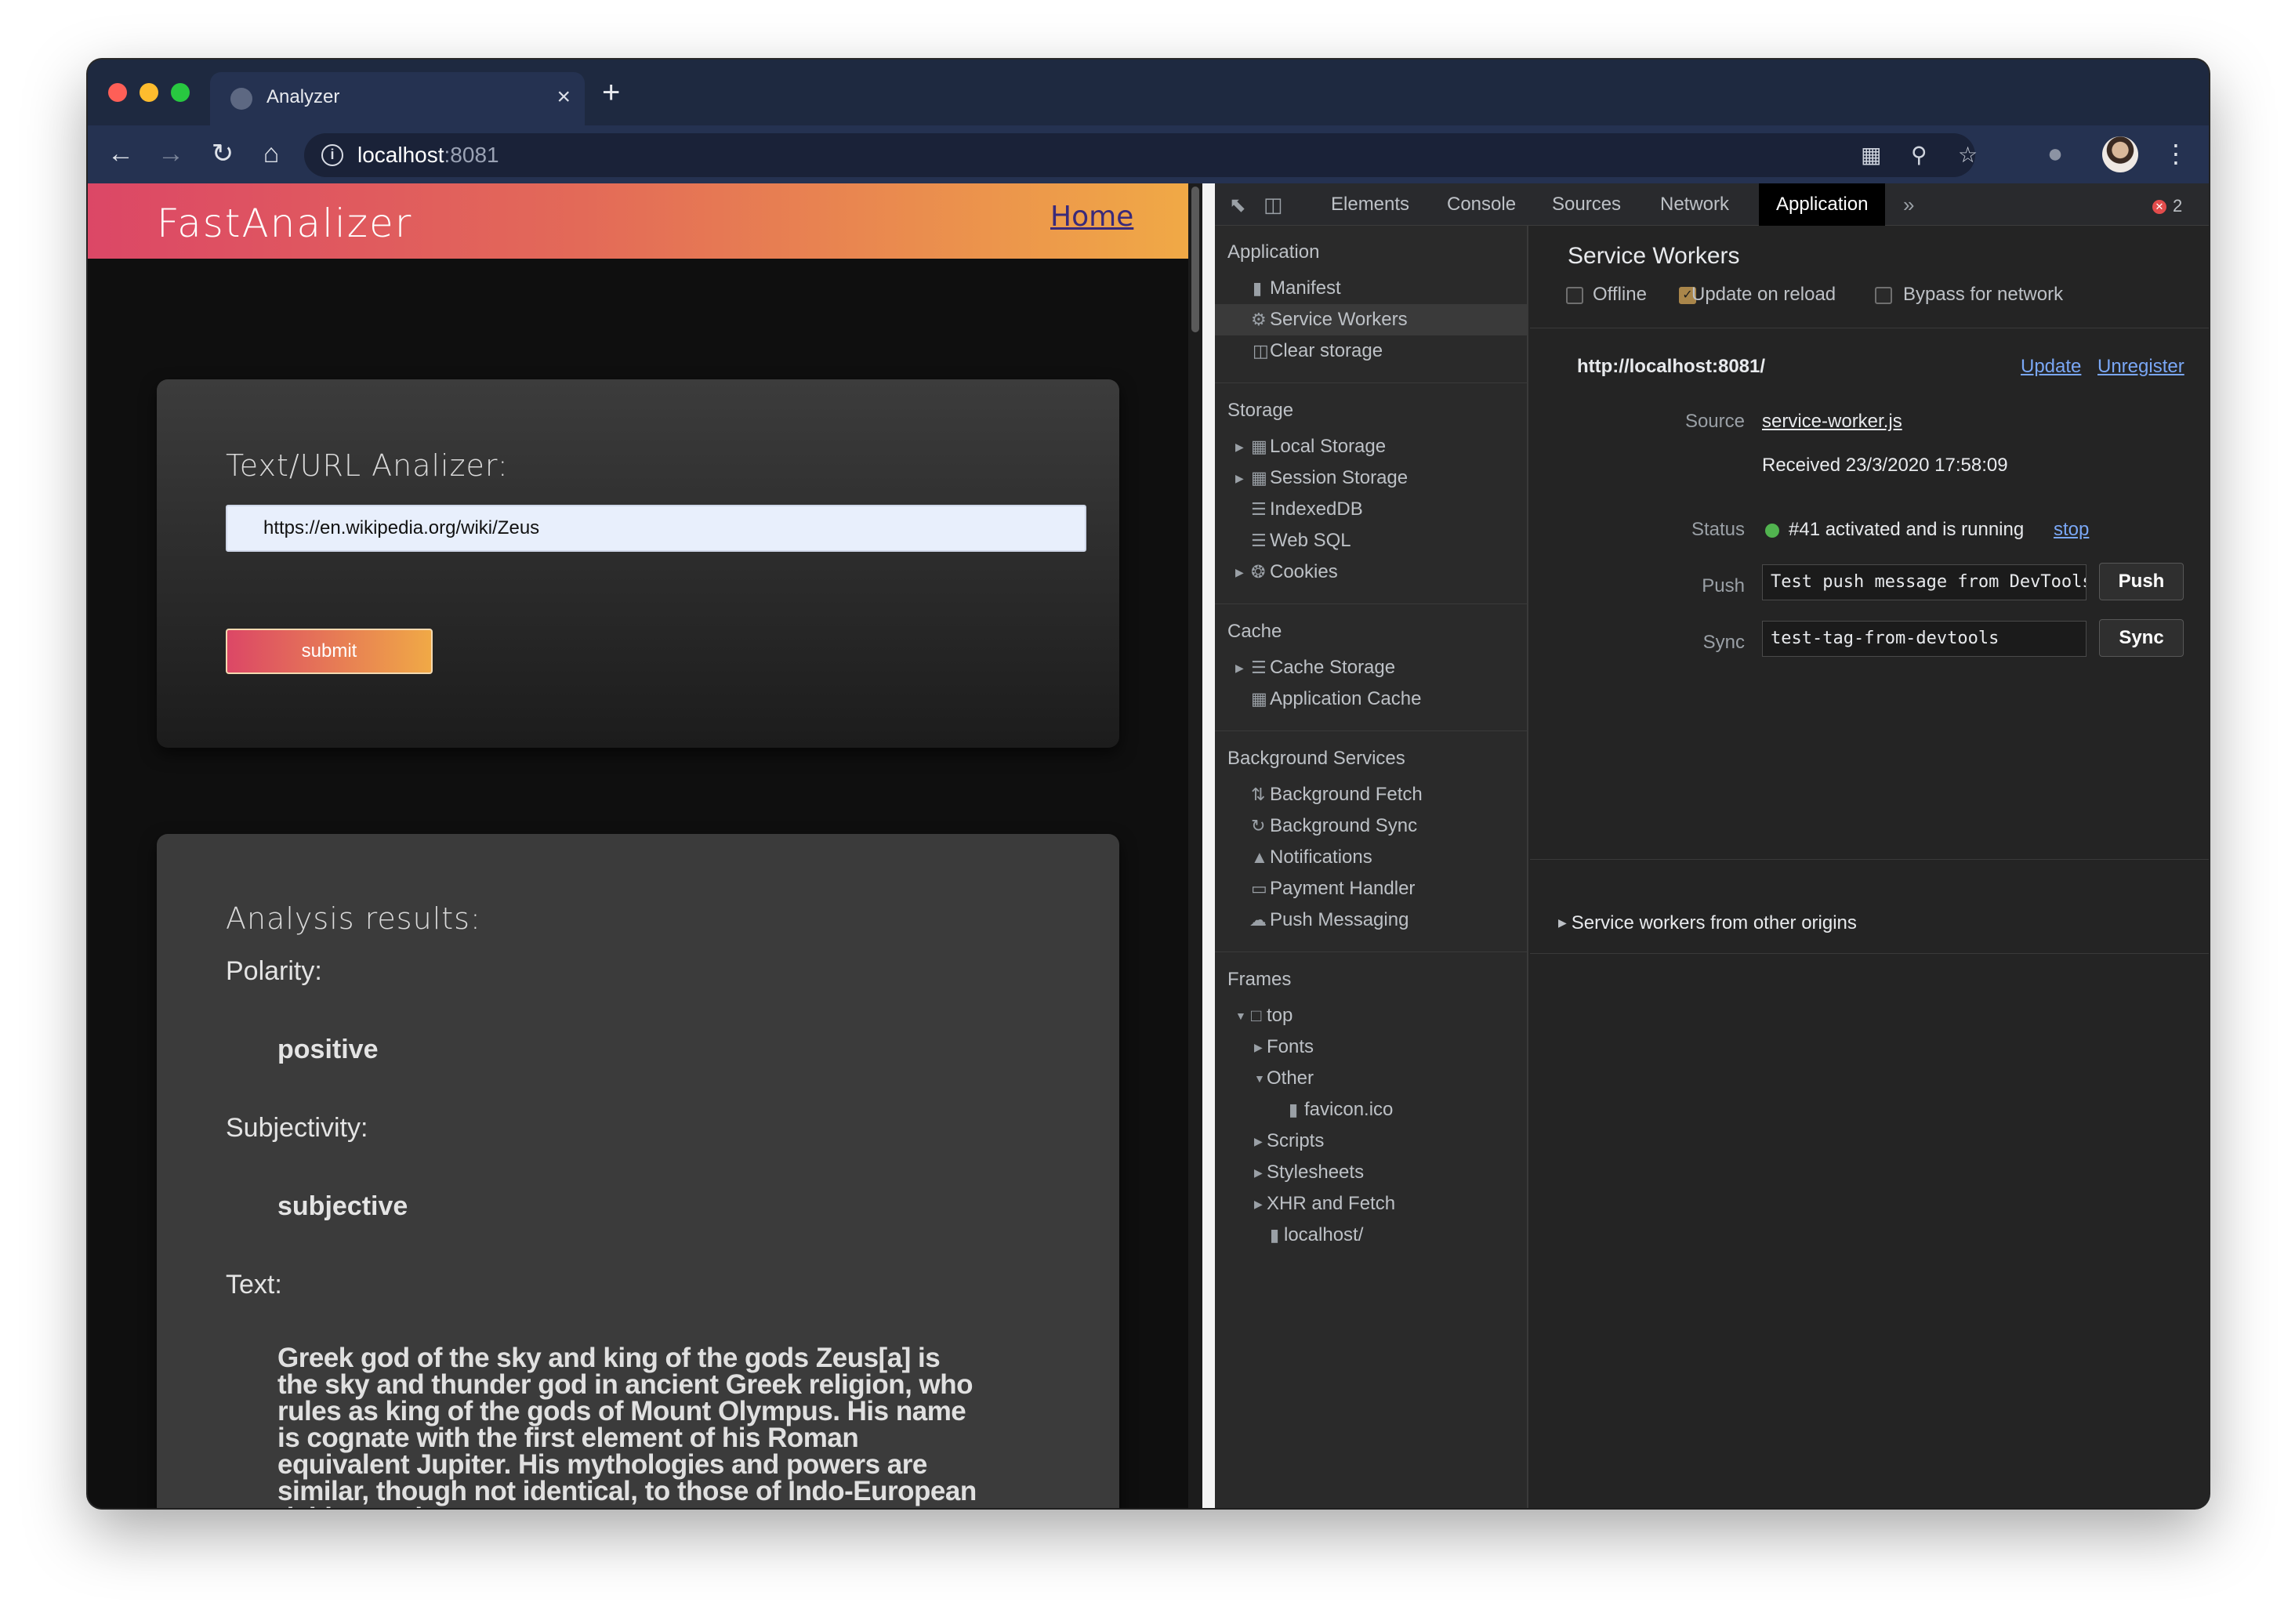  Describe the element at coordinates (2167, 206) in the screenshot. I see `error-count-badge: ✕ 2` at that location.